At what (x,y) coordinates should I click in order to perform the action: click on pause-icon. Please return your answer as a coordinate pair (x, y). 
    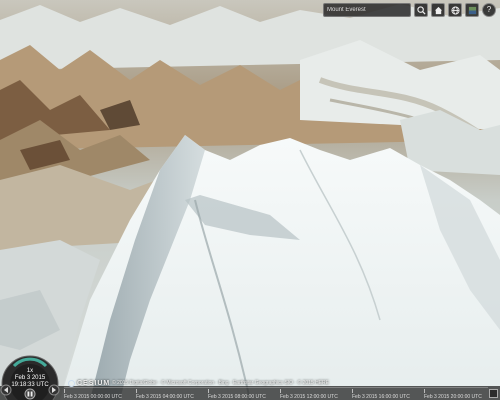
    Looking at the image, I should click on (28, 394).